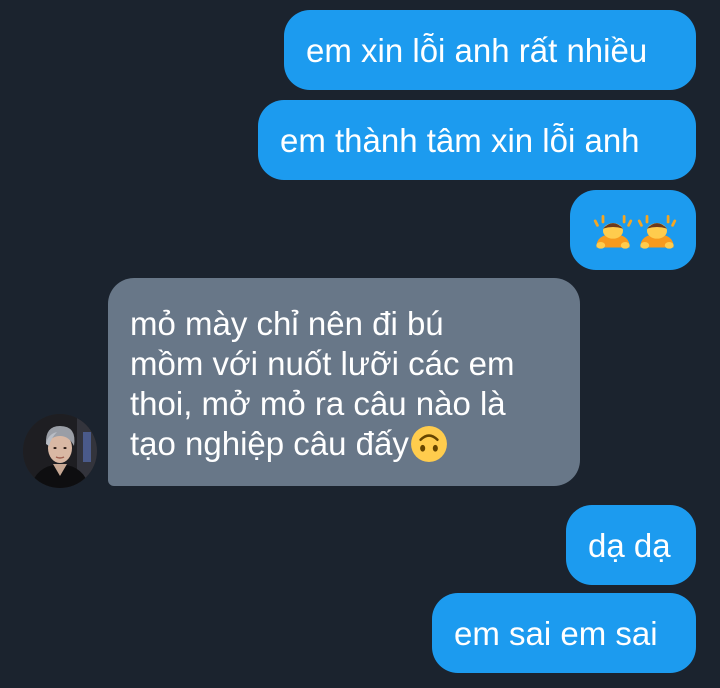 The image size is (720, 688). What do you see at coordinates (318, 403) in the screenshot?
I see `message-text-line: thoi, mở mỏ ra câu nào là` at bounding box center [318, 403].